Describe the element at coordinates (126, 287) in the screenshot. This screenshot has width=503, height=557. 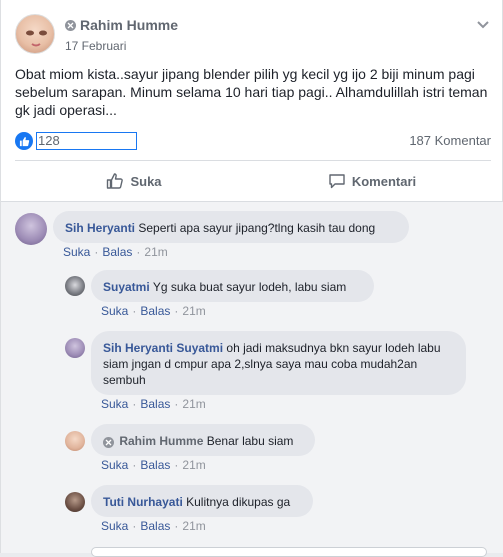
I see `commenter-name: Suyatmi` at that location.